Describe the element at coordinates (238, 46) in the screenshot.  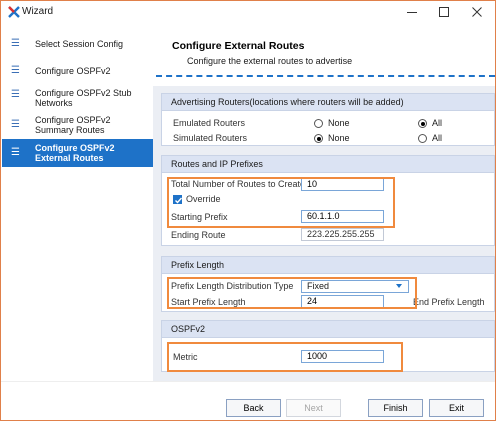
I see `page-title: Configure External Routes` at that location.